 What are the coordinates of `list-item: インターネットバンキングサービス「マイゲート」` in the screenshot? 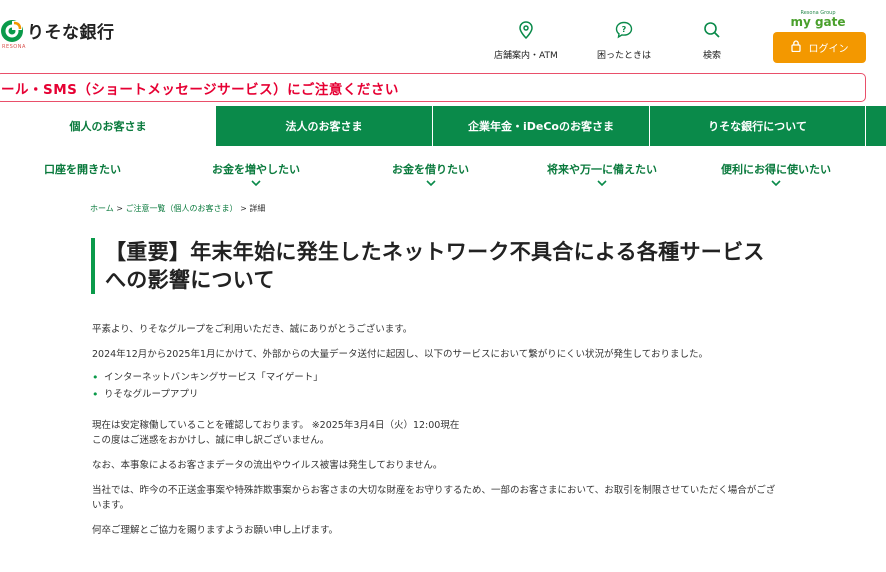 It's located at (437, 377).